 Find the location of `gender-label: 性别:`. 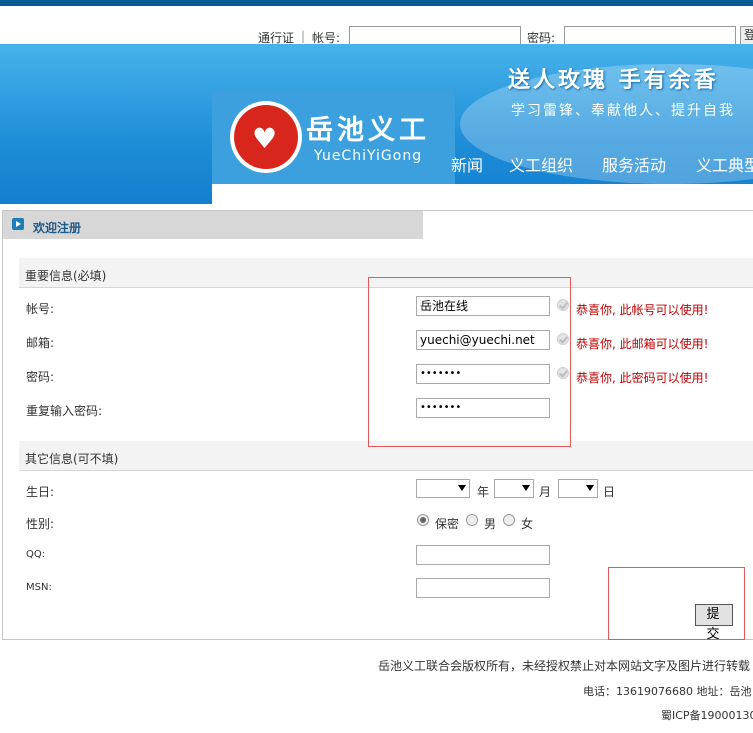

gender-label: 性别: is located at coordinates (40, 524).